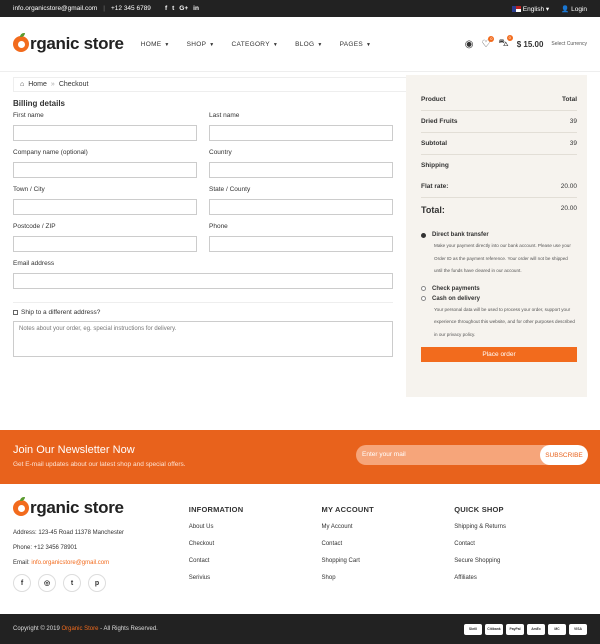 This screenshot has height=644, width=600. What do you see at coordinates (574, 9) in the screenshot?
I see `login-link: 👤 Login` at bounding box center [574, 9].